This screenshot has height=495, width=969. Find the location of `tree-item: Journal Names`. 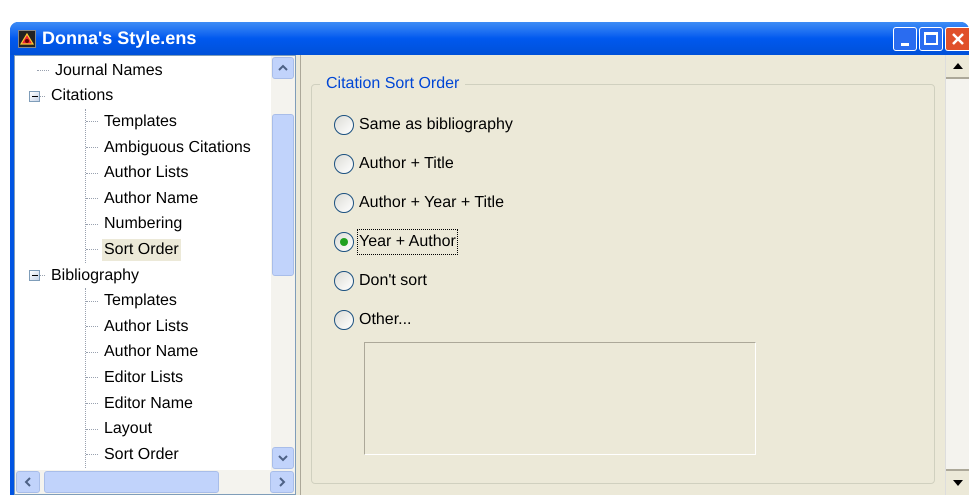

tree-item: Journal Names is located at coordinates (109, 71).